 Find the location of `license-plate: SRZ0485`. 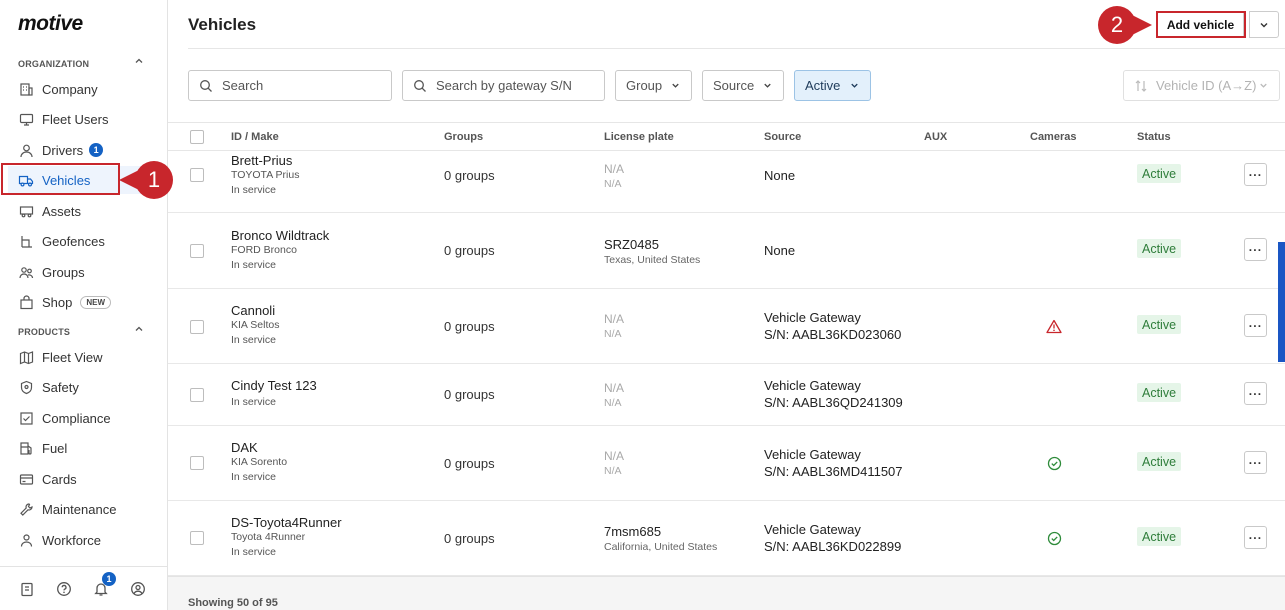

license-plate: SRZ0485 is located at coordinates (631, 244).